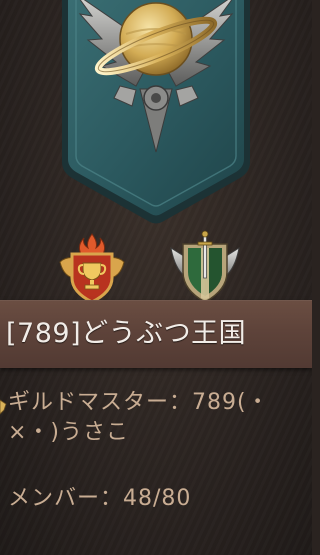  Describe the element at coordinates (100, 402) in the screenshot. I see `guild-master-label: ギルドマスター：` at that location.